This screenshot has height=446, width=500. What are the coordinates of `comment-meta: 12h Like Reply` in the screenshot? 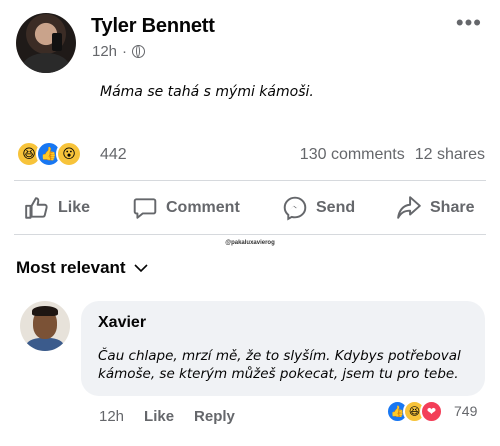 It's located at (167, 416).